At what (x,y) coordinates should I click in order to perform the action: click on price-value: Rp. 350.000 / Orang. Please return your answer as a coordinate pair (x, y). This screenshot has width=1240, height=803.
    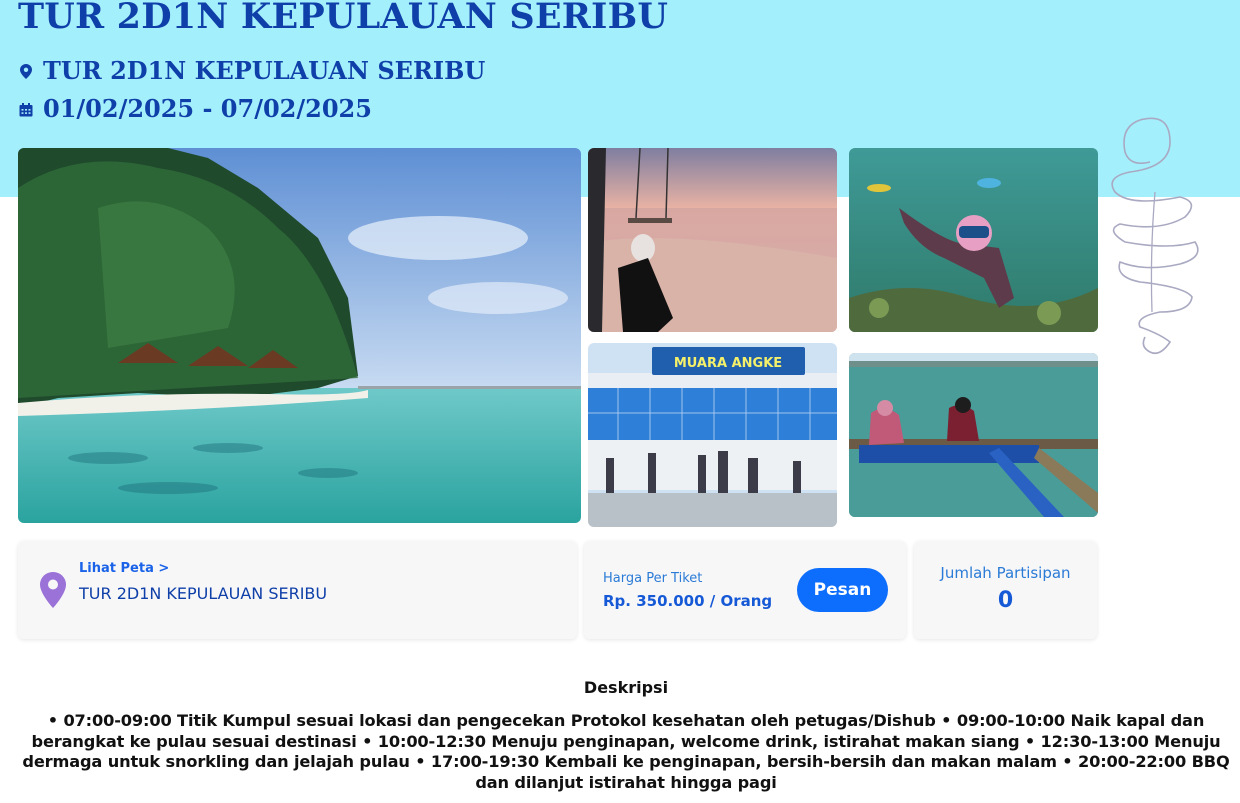
    Looking at the image, I should click on (688, 601).